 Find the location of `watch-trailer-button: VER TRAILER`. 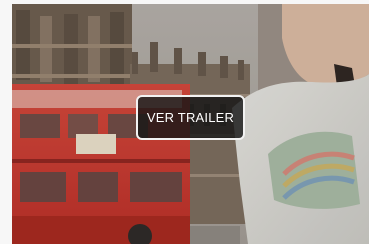

watch-trailer-button: VER TRAILER is located at coordinates (190, 117).